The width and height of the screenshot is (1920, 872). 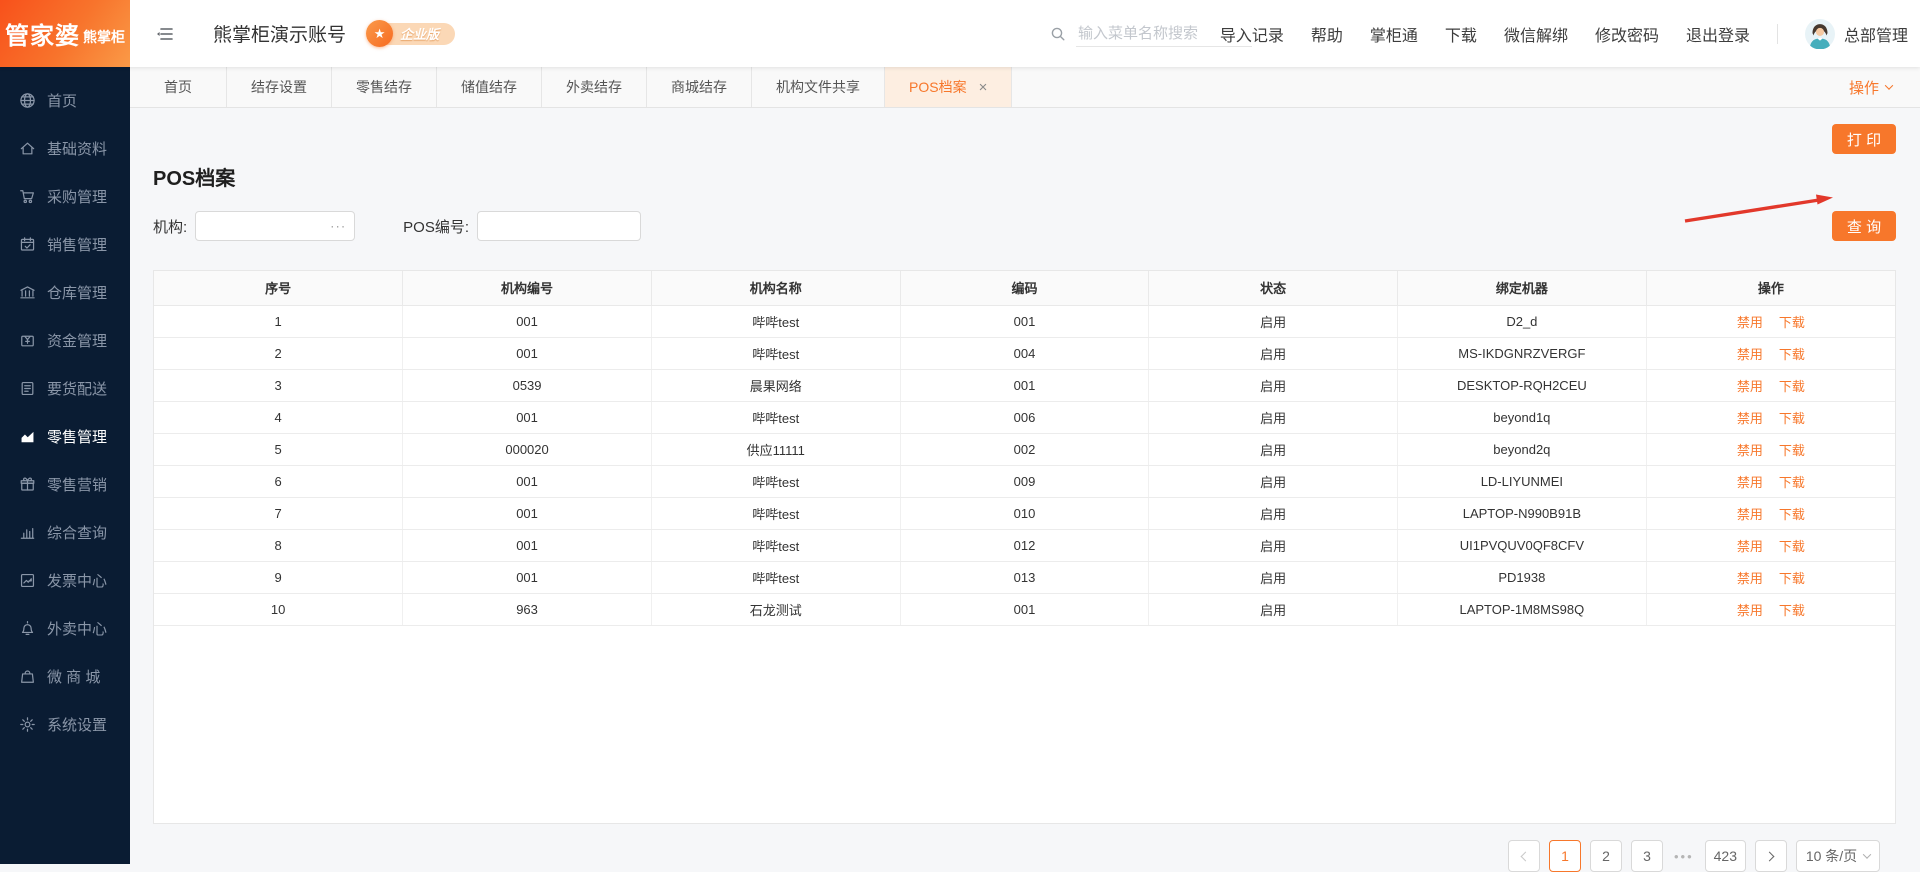 What do you see at coordinates (1856, 33) in the screenshot?
I see `user-menu: 总部管理` at bounding box center [1856, 33].